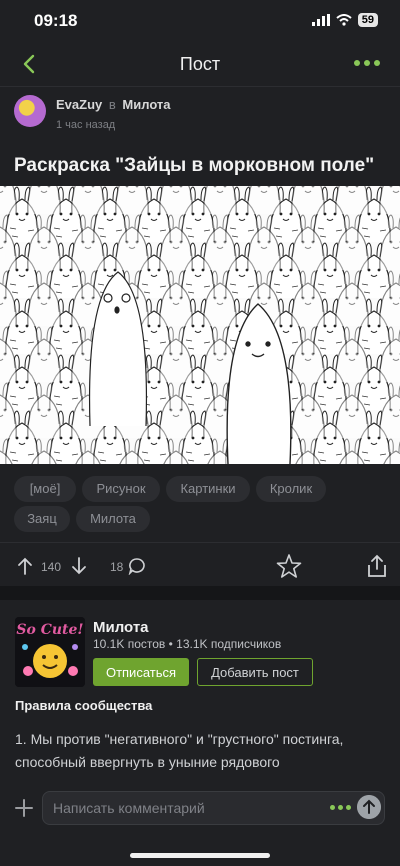 This screenshot has height=866, width=400. I want to click on avatar, so click(30, 111).